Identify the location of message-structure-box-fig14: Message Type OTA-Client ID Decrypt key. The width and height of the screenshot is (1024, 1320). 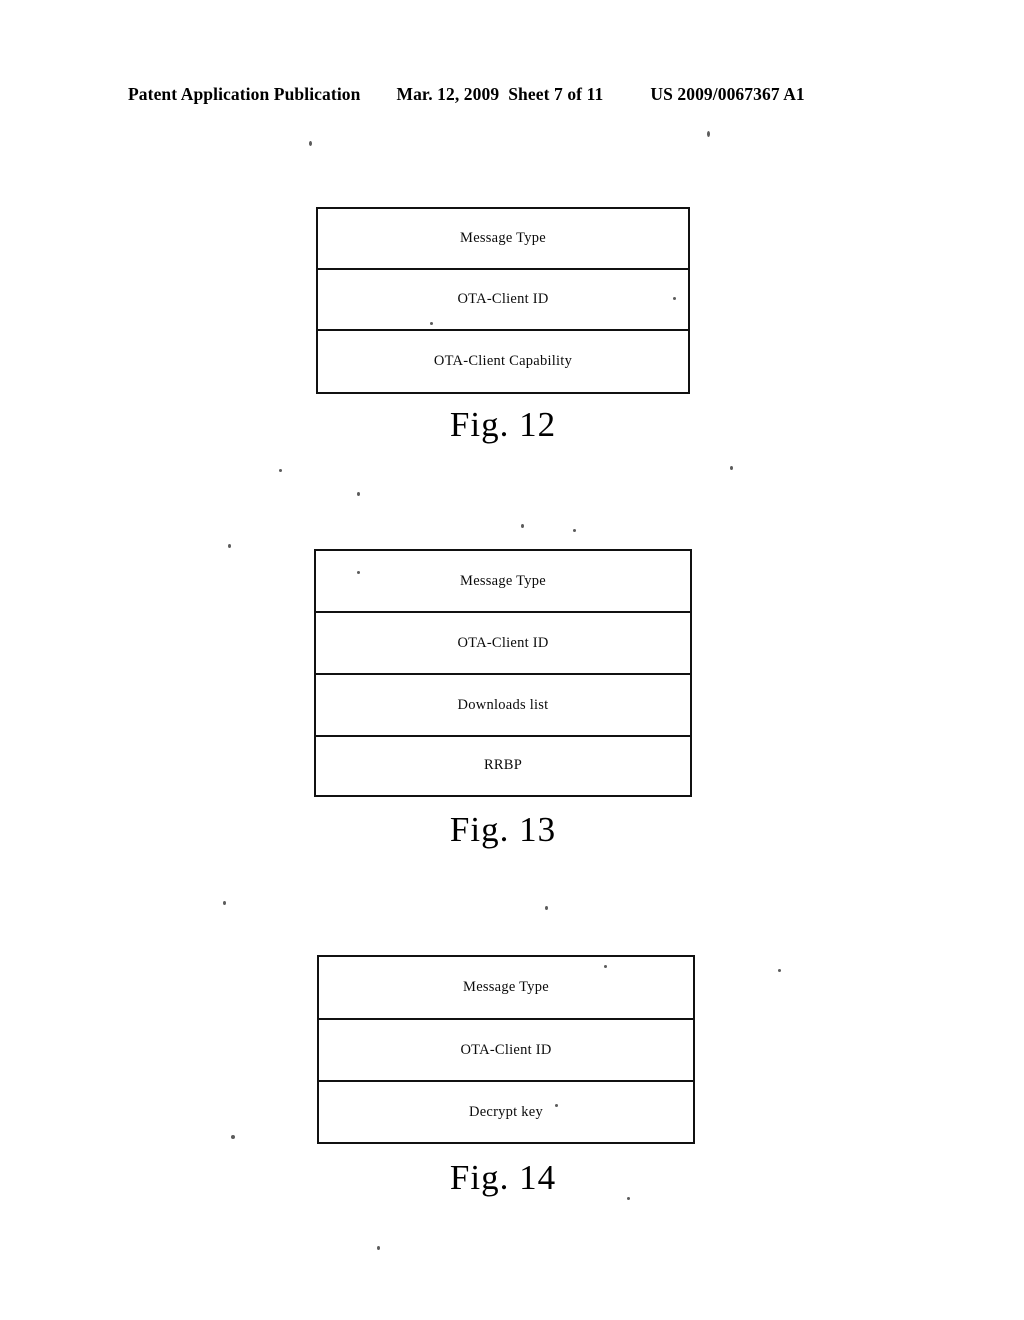
(506, 1049).